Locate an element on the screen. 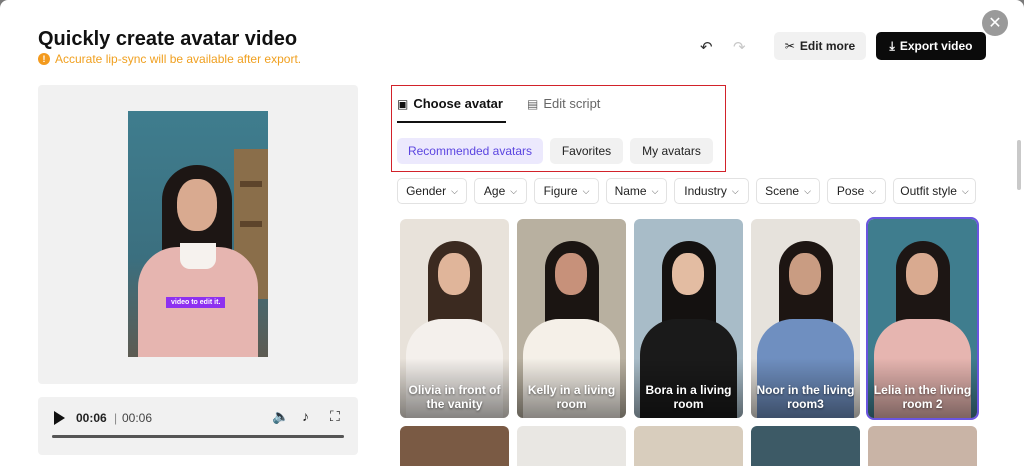  filter-label: Outfit style is located at coordinates (928, 191).